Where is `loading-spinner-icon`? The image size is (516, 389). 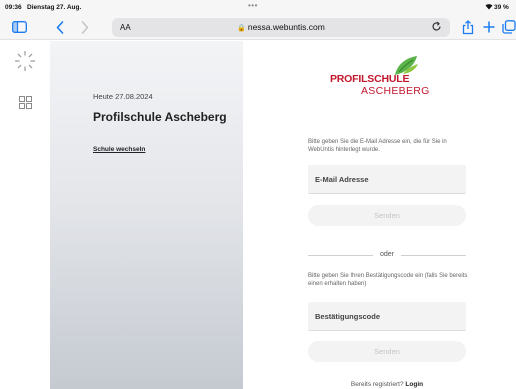 loading-spinner-icon is located at coordinates (25, 61).